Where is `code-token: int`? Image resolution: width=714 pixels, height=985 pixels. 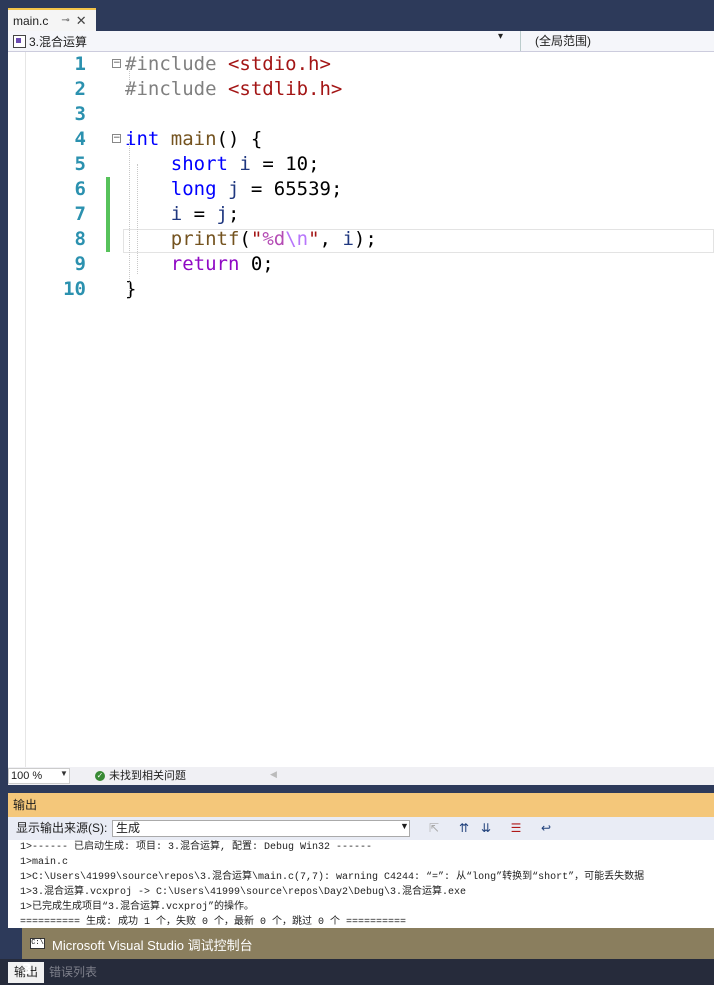
code-token: int is located at coordinates (142, 139).